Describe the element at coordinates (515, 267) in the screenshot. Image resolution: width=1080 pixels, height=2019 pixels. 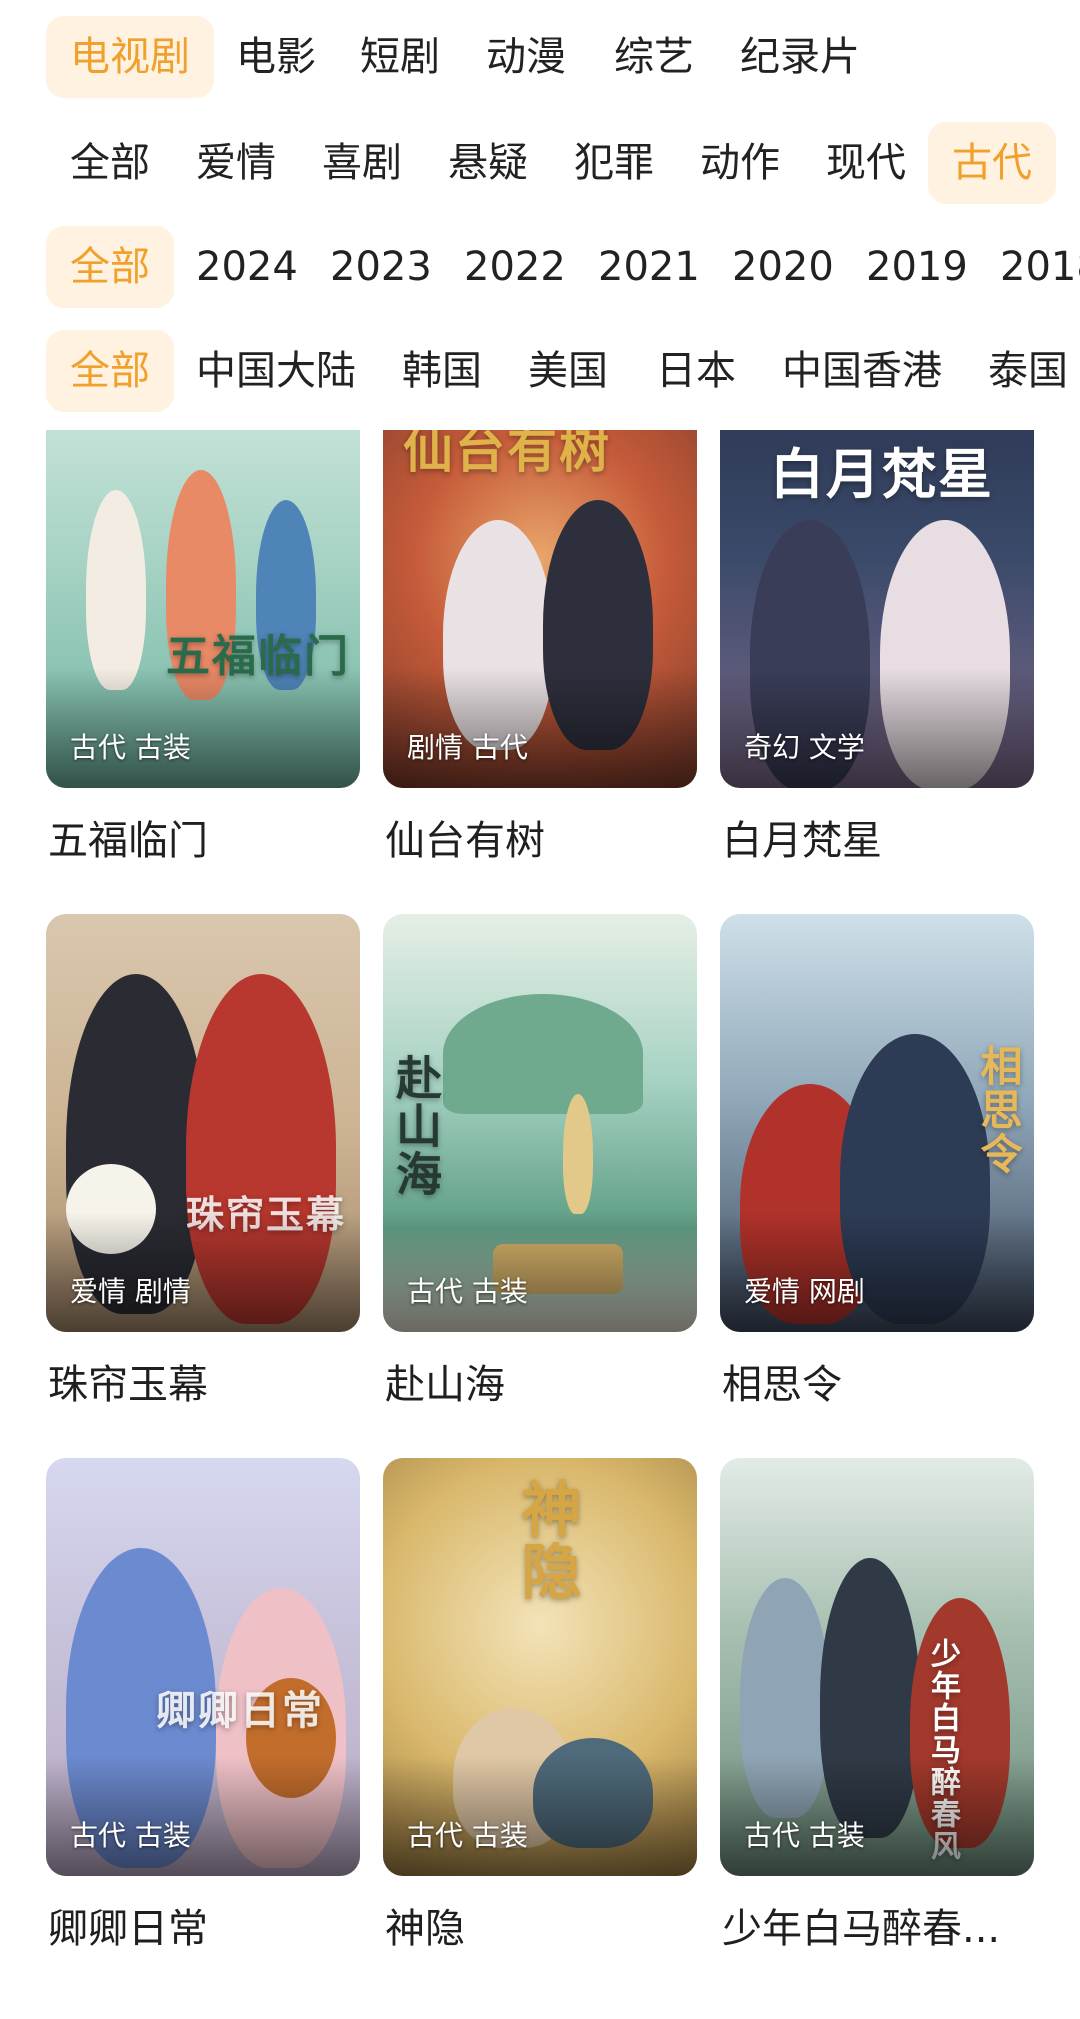
I see `year-2022: 2022` at that location.